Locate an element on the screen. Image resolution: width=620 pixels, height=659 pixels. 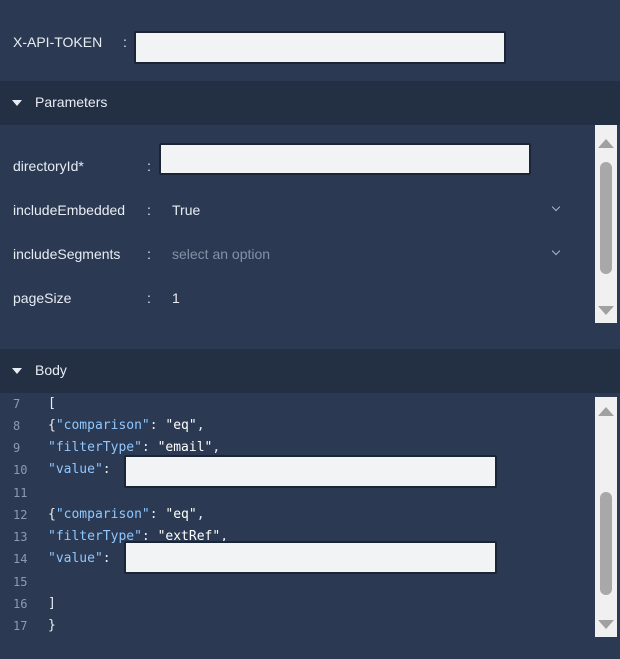
code-line: [ is located at coordinates (52, 403).